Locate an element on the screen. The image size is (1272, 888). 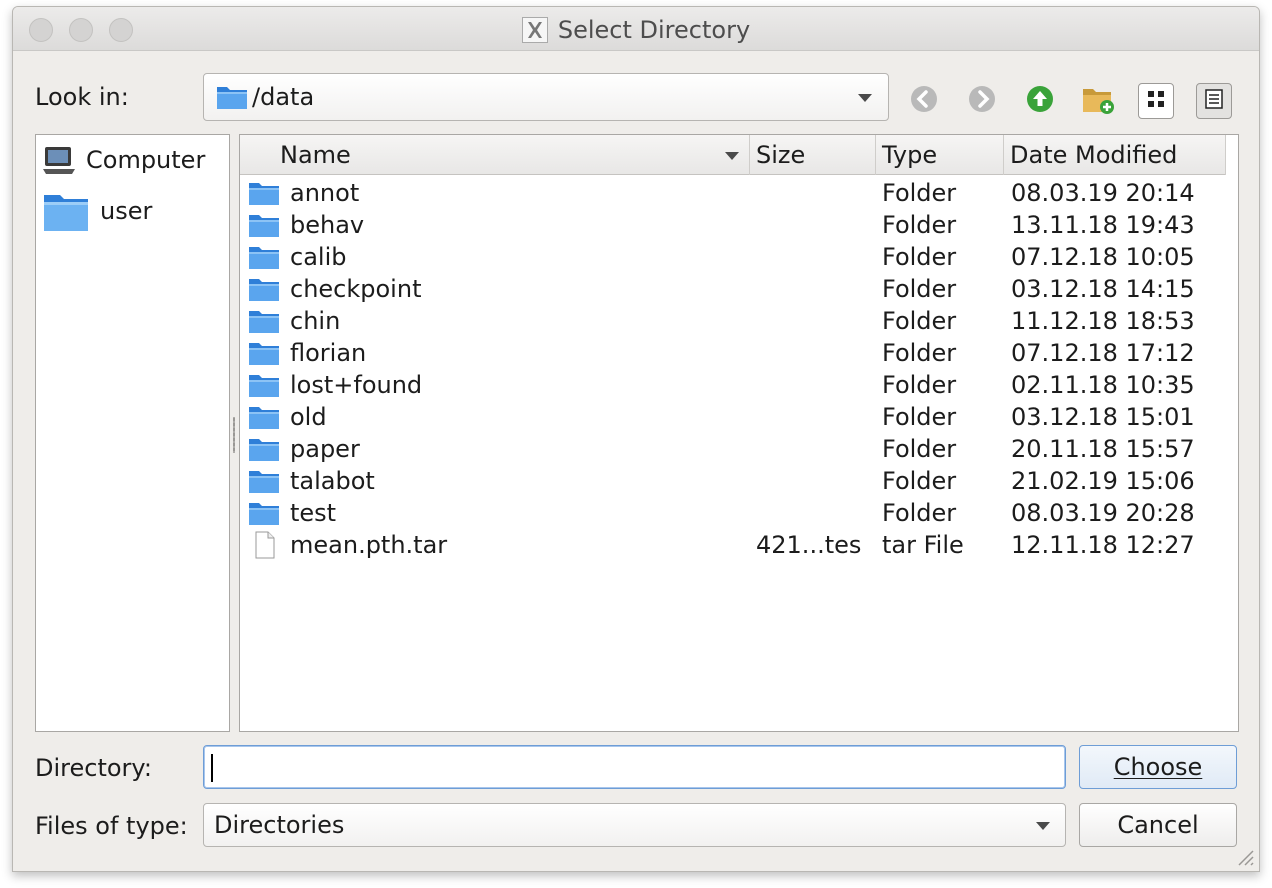
forward-button is located at coordinates (982, 101).